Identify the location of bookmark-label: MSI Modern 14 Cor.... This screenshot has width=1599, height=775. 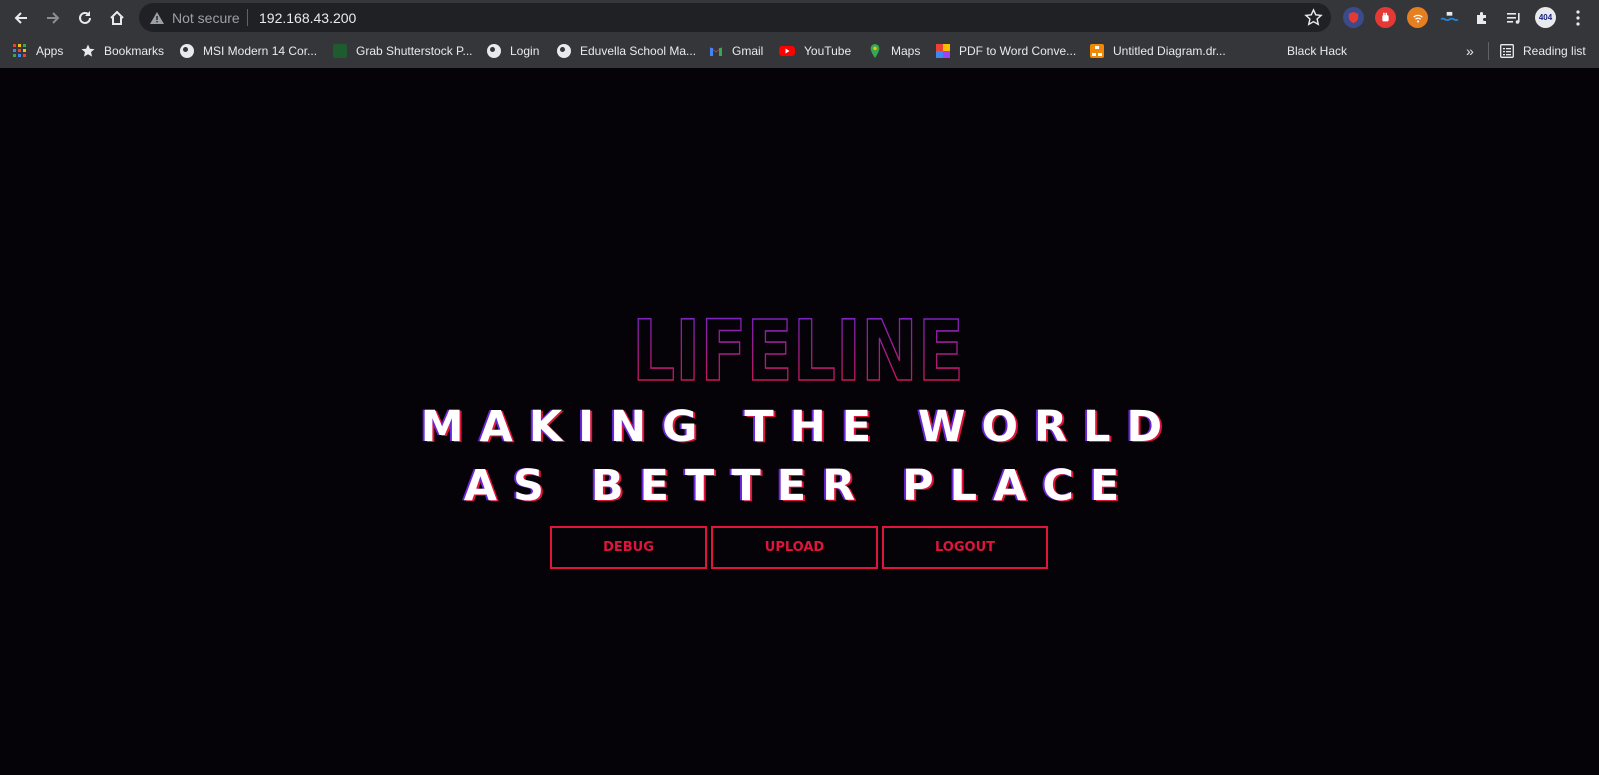
(260, 51).